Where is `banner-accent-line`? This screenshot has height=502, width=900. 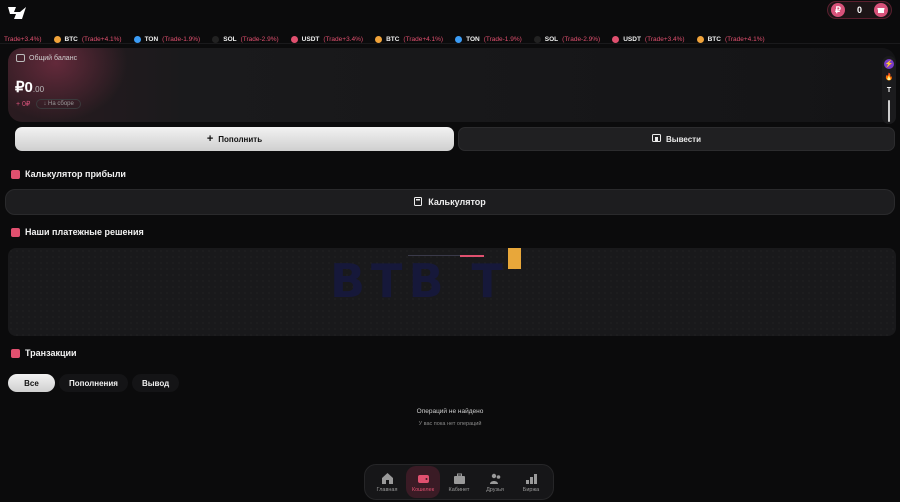
banner-accent-line is located at coordinates (472, 256).